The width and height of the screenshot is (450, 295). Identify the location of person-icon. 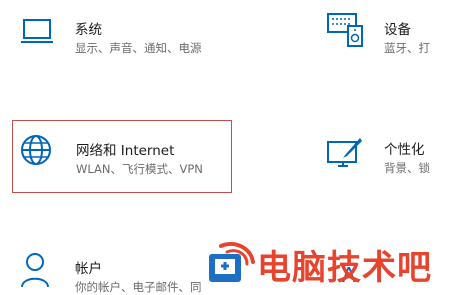
(35, 272).